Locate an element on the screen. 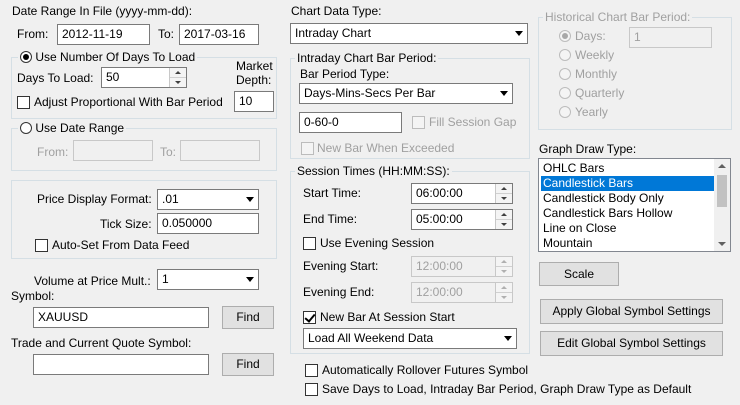 This screenshot has width=740, height=405. list-item: Candlestick Bars Hollow is located at coordinates (628, 213).